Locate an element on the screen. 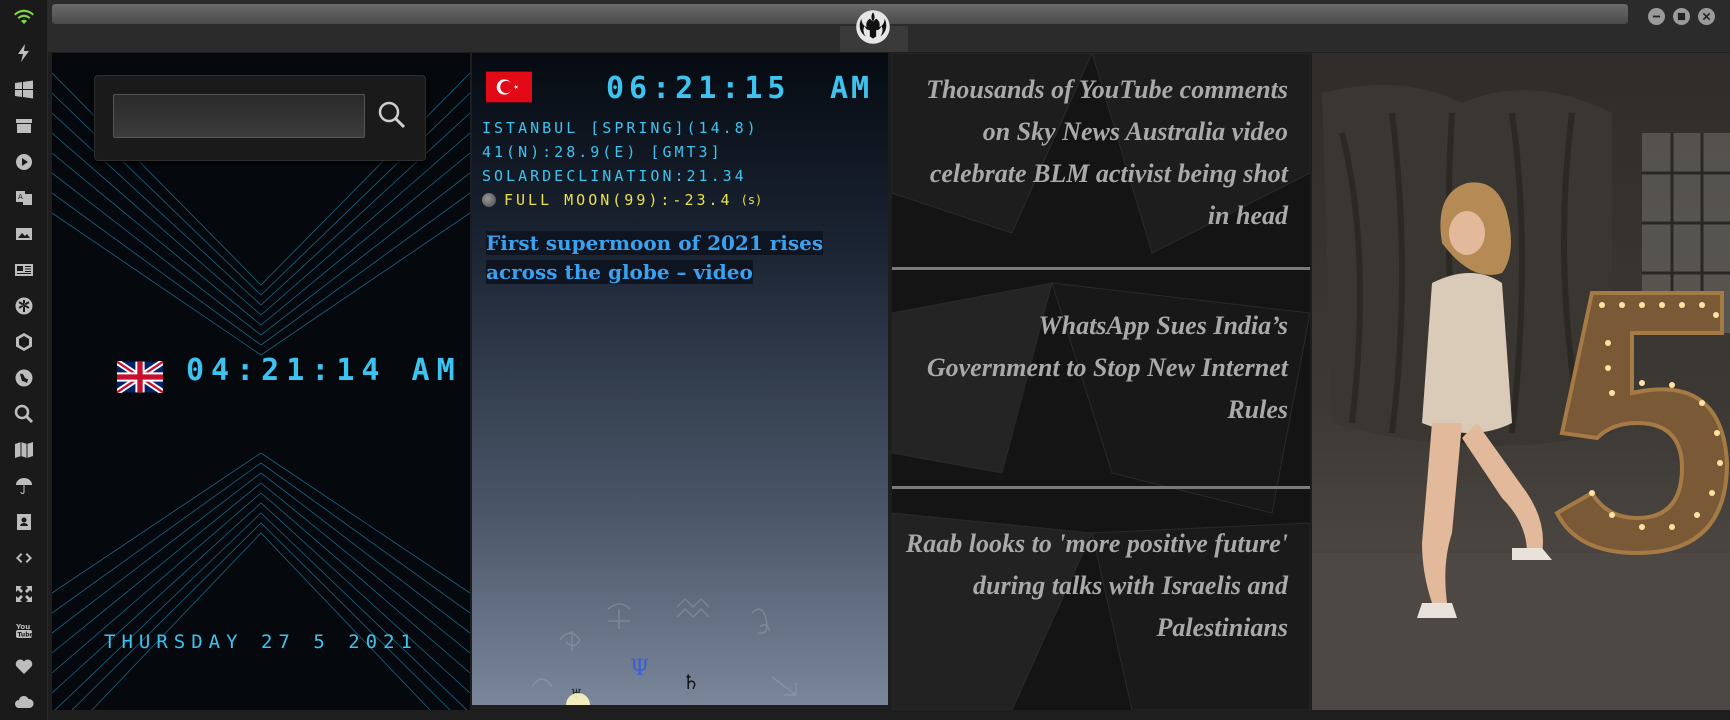 The width and height of the screenshot is (1730, 720). hexagon-icon is located at coordinates (24, 342).